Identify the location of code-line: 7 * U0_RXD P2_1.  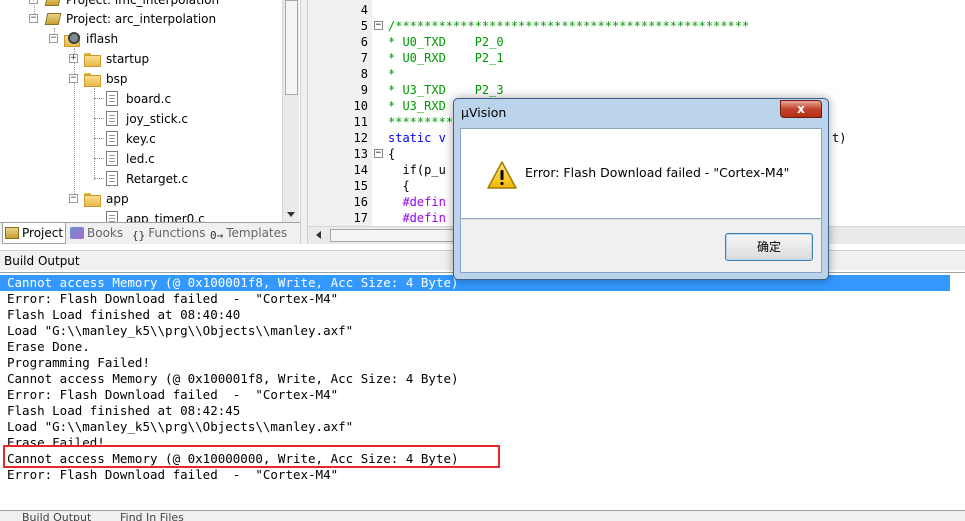
(636, 58).